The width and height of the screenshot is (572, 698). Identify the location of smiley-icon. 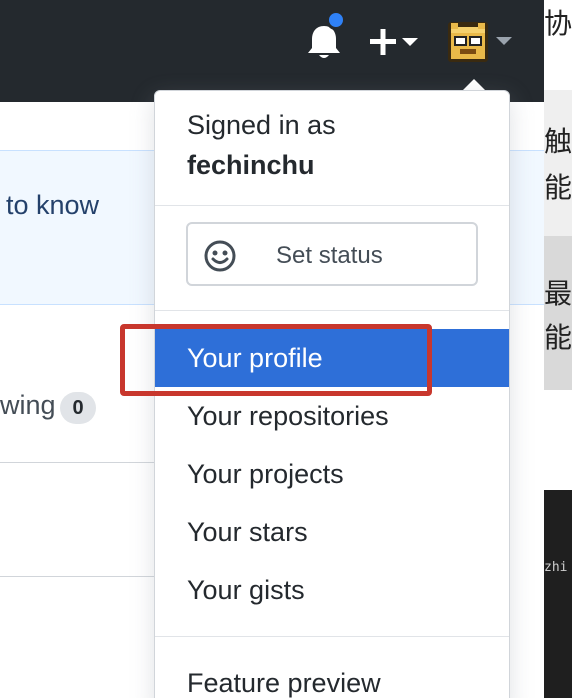
(220, 256).